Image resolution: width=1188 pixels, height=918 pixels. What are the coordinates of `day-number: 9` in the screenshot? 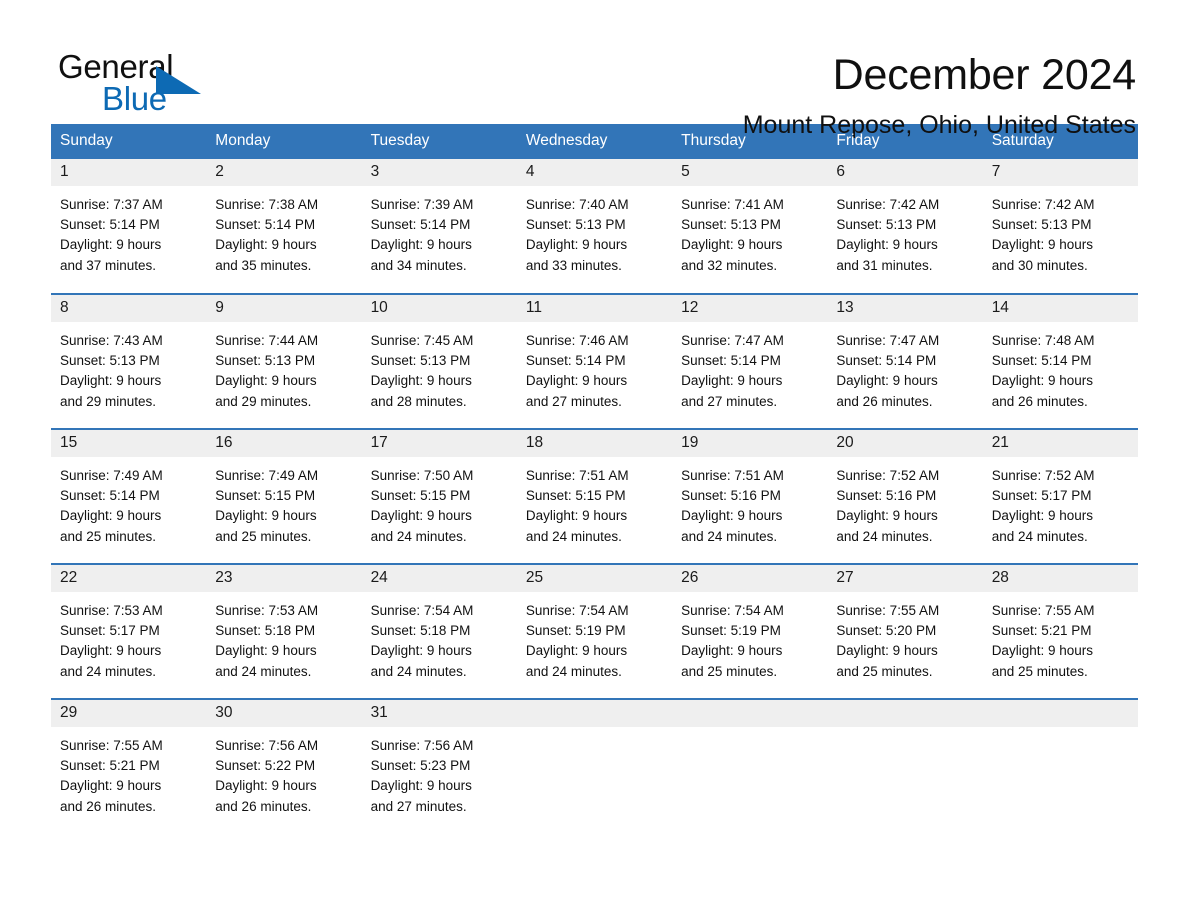 It's located at (284, 308).